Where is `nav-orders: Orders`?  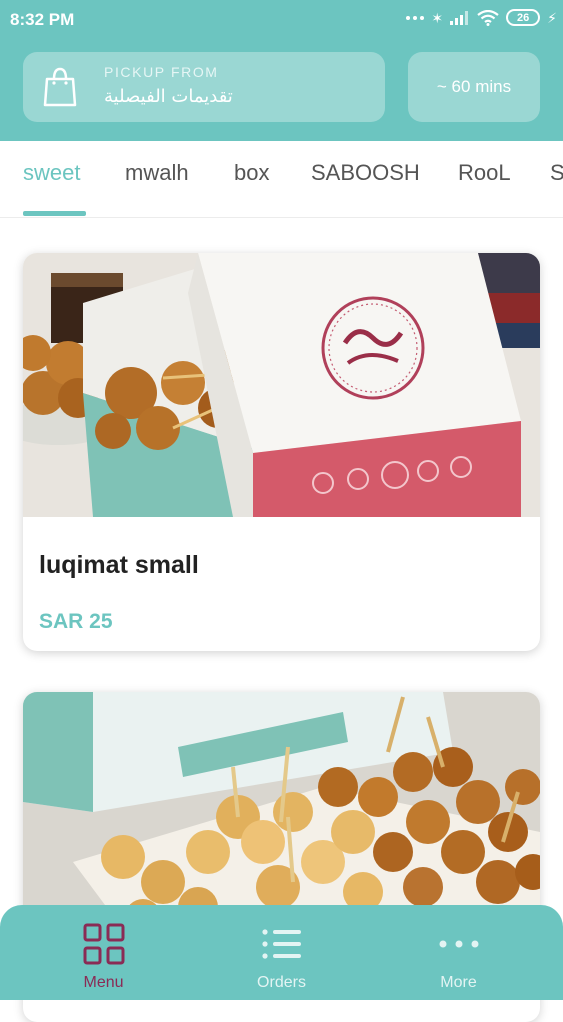 nav-orders: Orders is located at coordinates (281, 952).